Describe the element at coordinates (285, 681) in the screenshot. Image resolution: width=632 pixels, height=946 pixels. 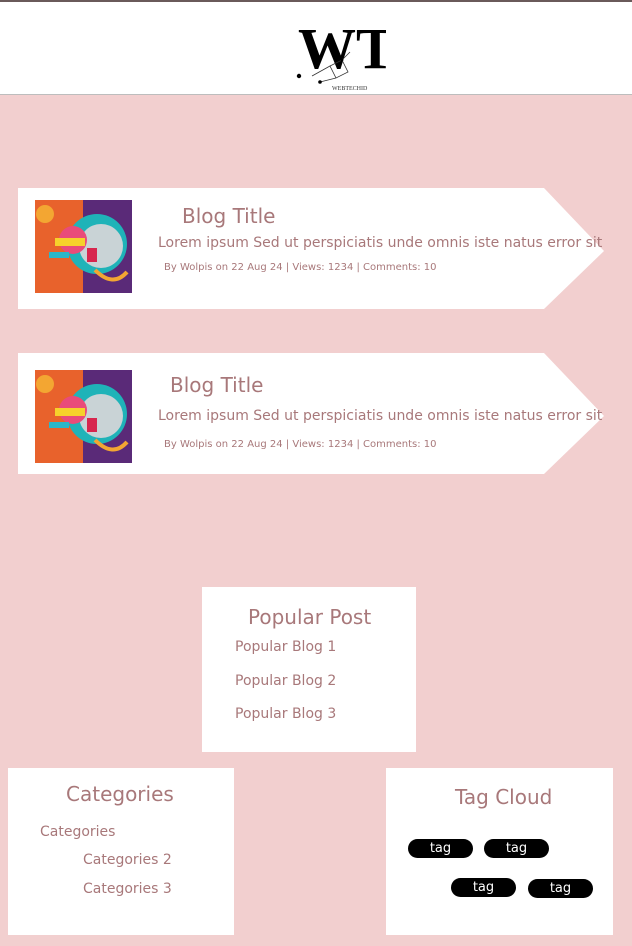
I see `popular-blog-link: Popular Blog 2` at that location.